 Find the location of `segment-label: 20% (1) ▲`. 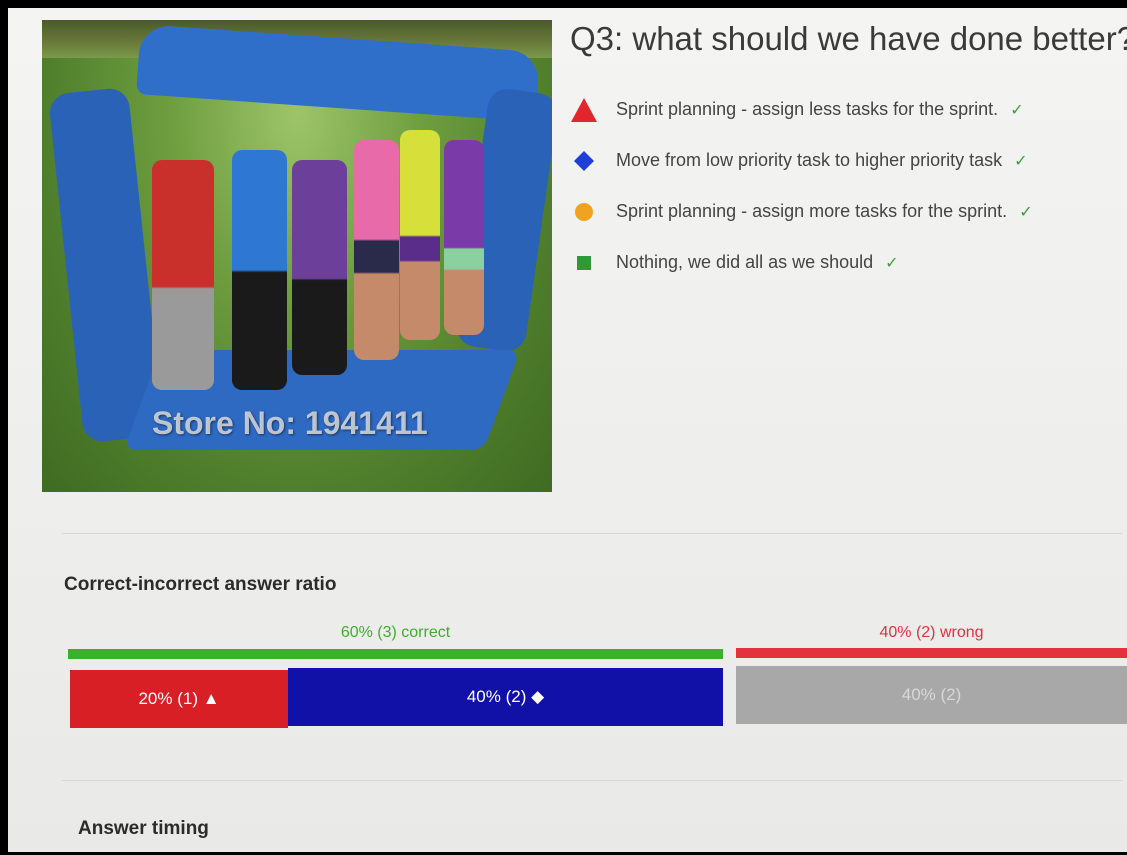

segment-label: 20% (1) ▲ is located at coordinates (179, 698).